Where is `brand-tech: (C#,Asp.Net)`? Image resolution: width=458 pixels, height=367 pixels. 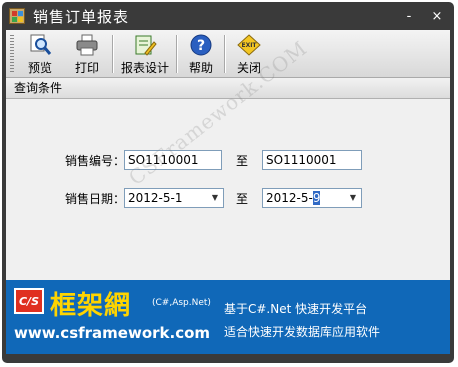 brand-tech: (C#,Asp.Net) is located at coordinates (181, 303).